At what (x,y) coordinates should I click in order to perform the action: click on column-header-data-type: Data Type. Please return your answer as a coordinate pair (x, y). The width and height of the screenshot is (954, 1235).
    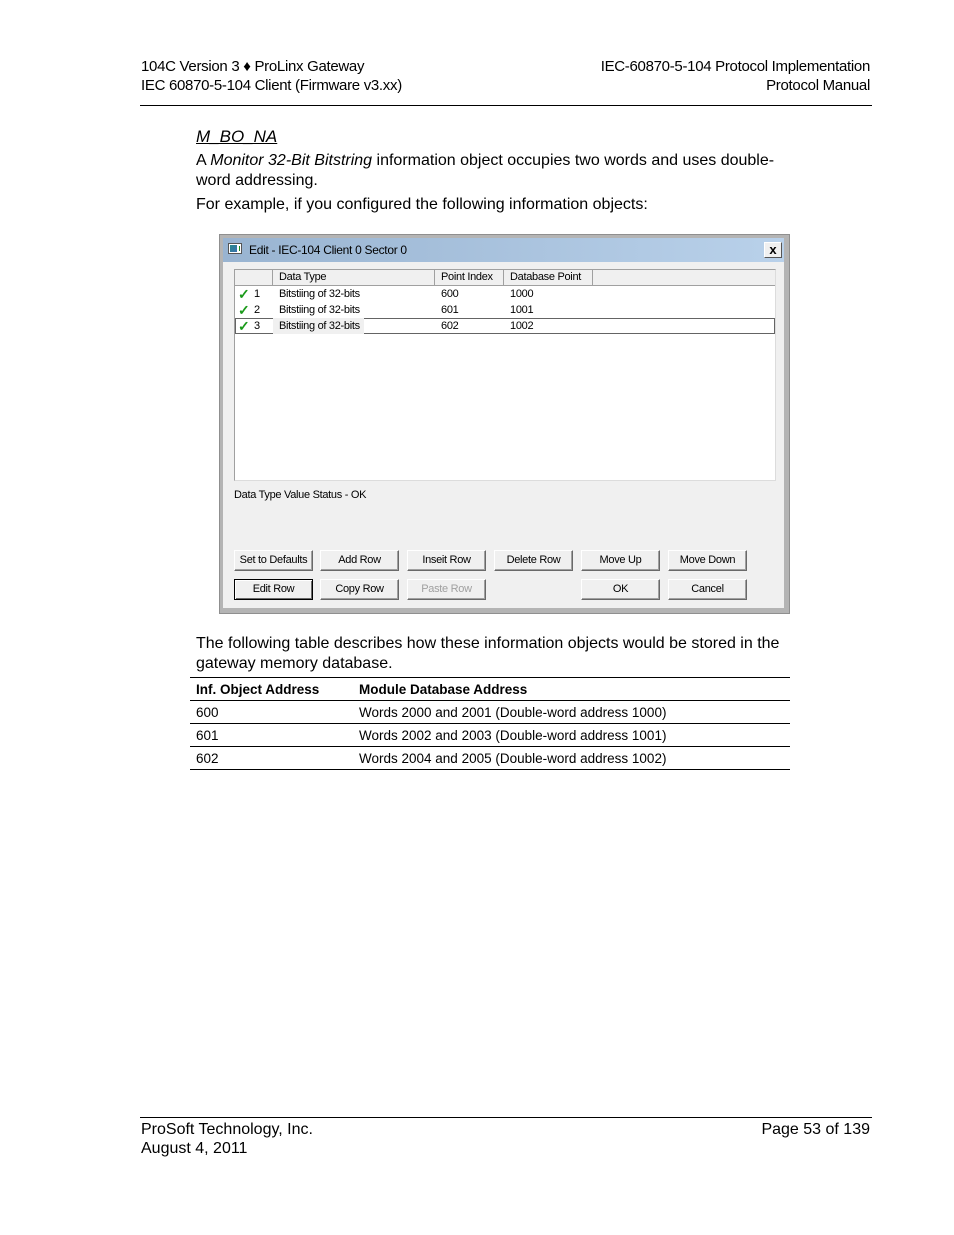
    Looking at the image, I should click on (354, 277).